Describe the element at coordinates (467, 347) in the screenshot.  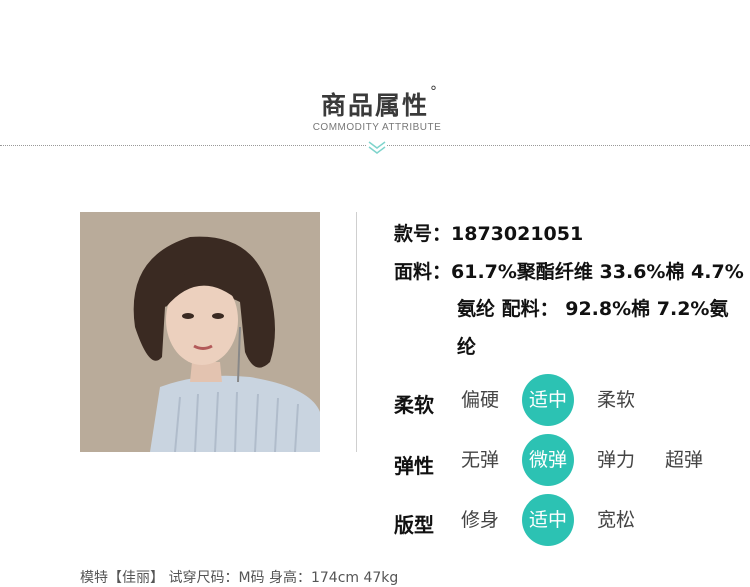
I see `fabric-line-3: 纶` at that location.